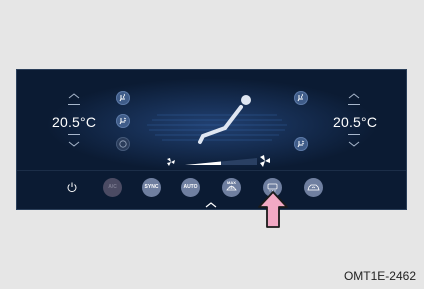  I want to click on airflow-seat-graphic, so click(217, 119).